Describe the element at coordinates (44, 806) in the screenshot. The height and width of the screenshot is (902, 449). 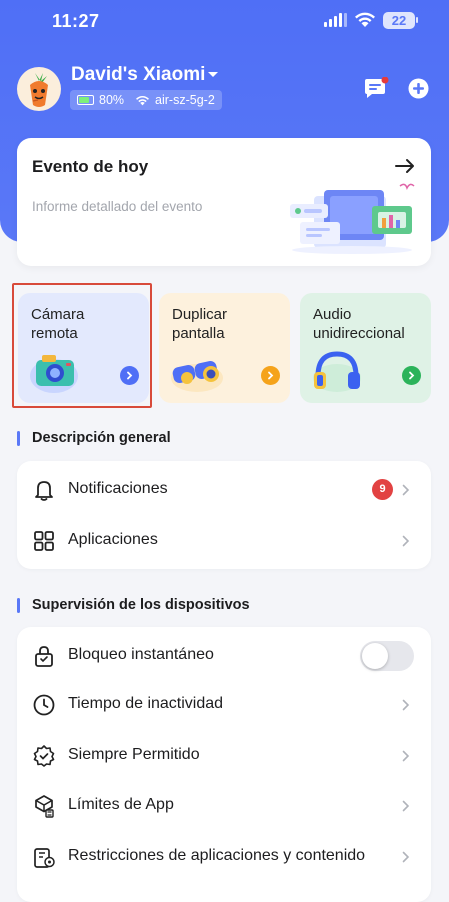
I see `app-limit-icon` at that location.